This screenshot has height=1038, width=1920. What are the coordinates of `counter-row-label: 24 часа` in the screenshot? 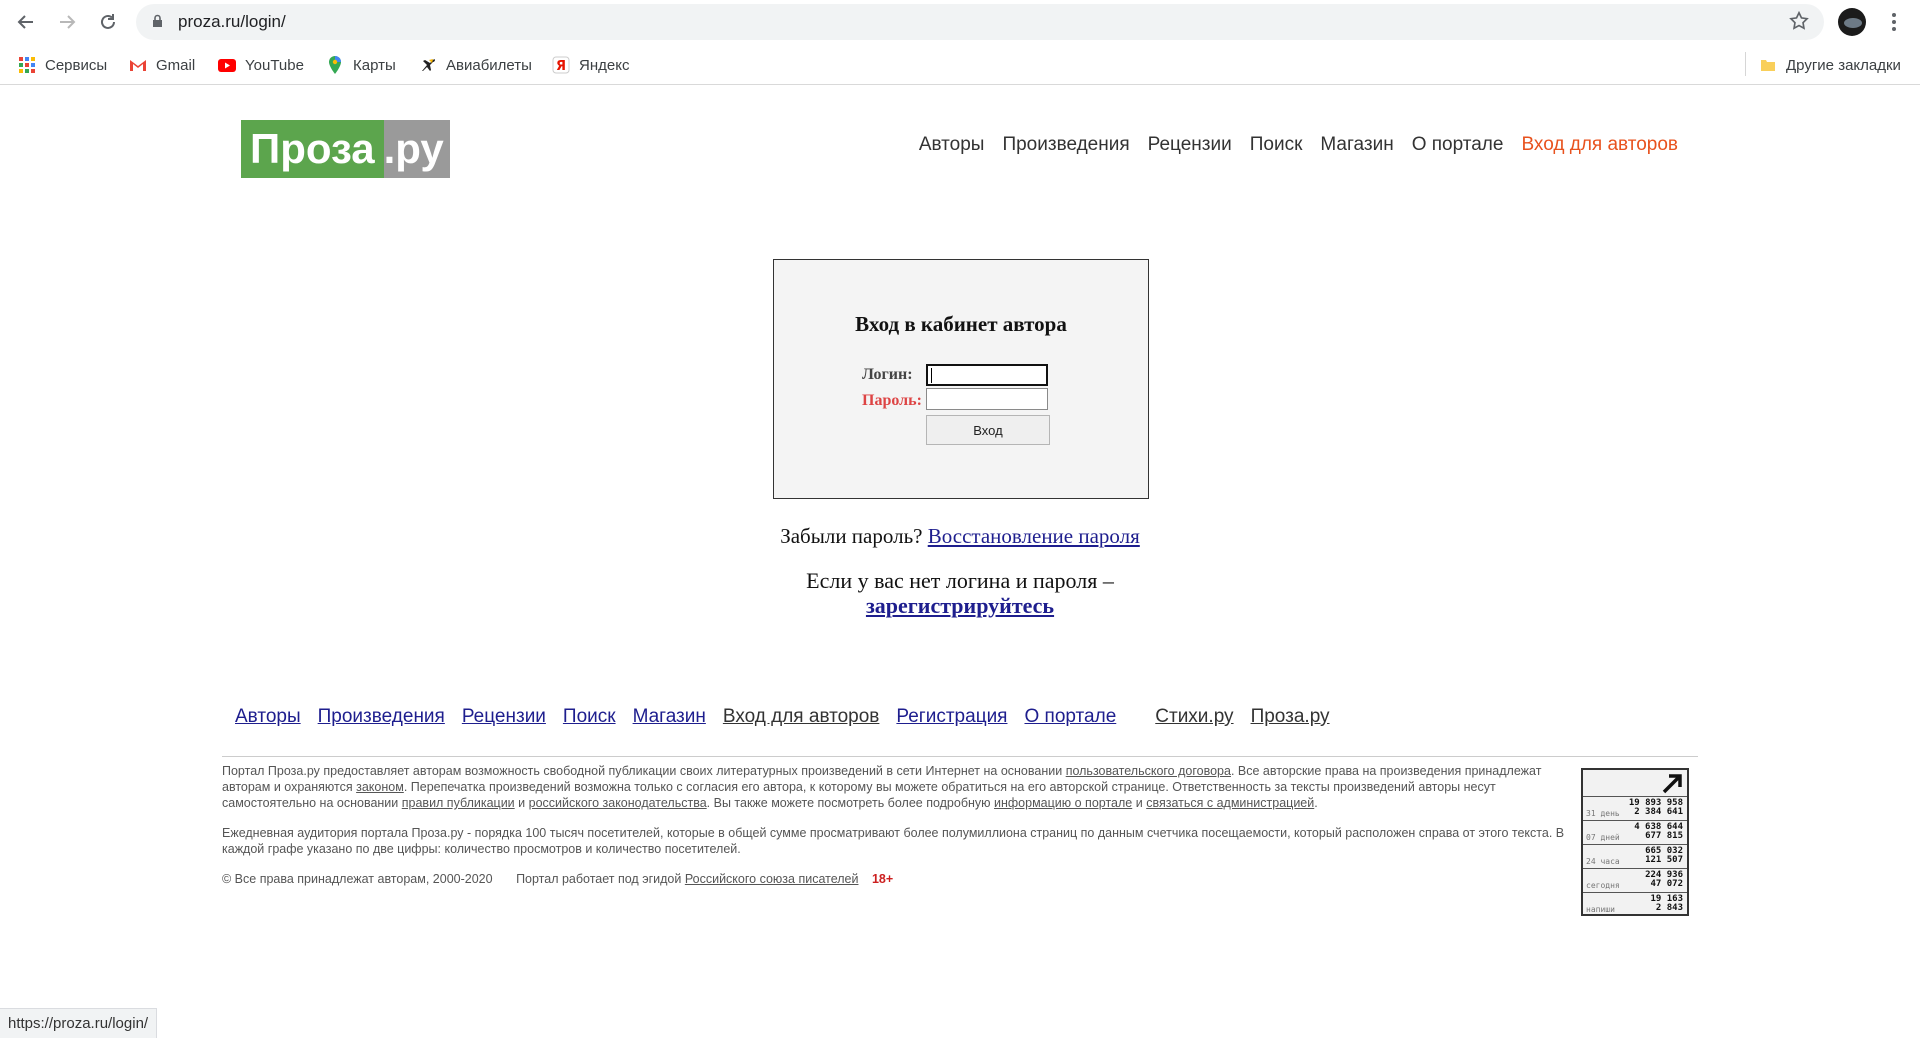 It's located at (1603, 861).